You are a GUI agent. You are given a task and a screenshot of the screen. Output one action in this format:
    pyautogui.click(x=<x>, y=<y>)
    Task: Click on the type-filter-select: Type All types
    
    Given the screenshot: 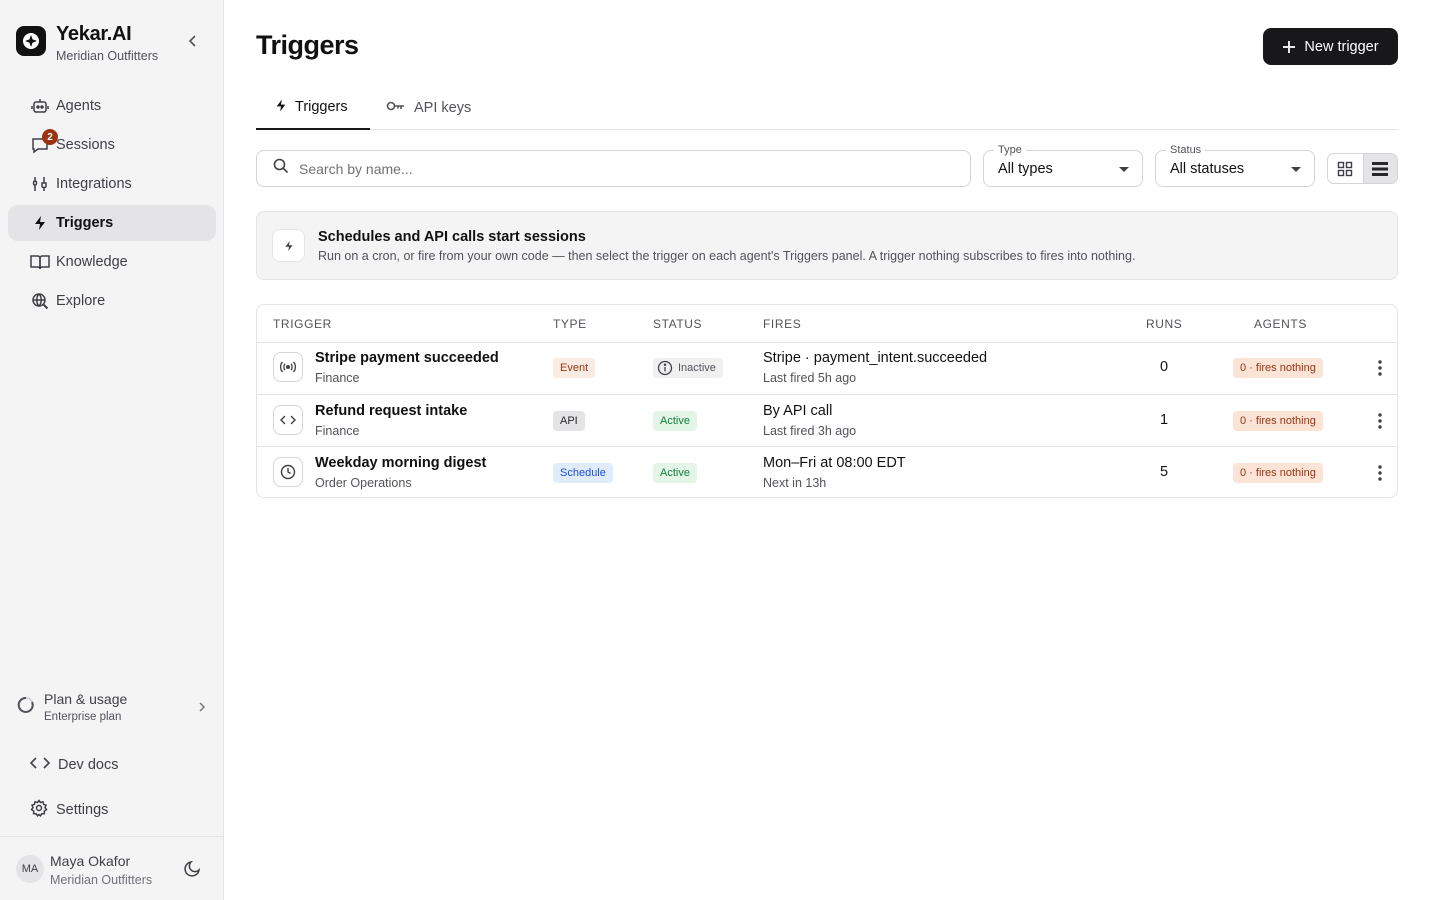 What is the action you would take?
    pyautogui.click(x=1063, y=165)
    